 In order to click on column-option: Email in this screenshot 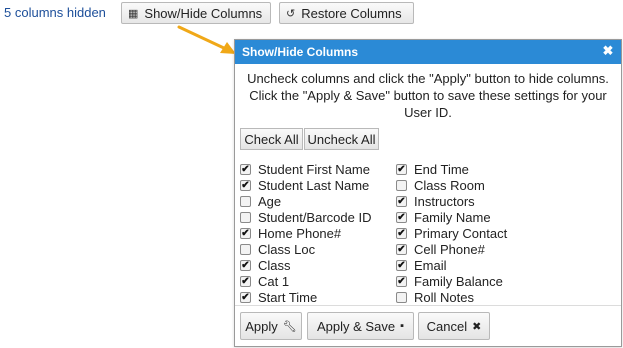, I will do `click(451, 265)`.